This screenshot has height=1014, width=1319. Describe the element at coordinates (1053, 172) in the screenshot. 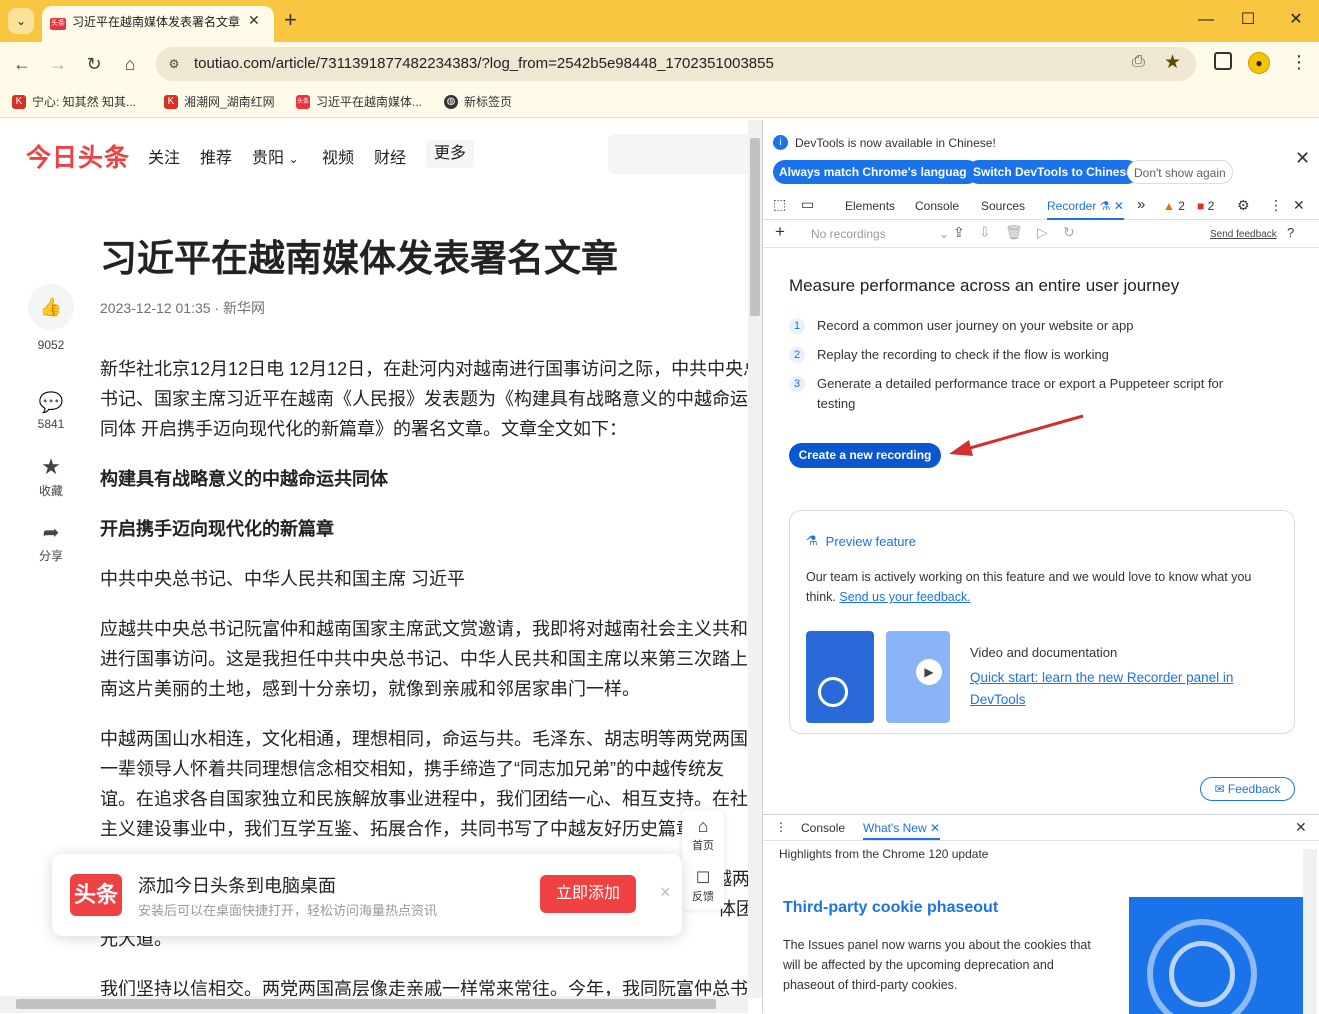

I see `switch-to-chinese-button: Switch DevTools to Chinese` at that location.